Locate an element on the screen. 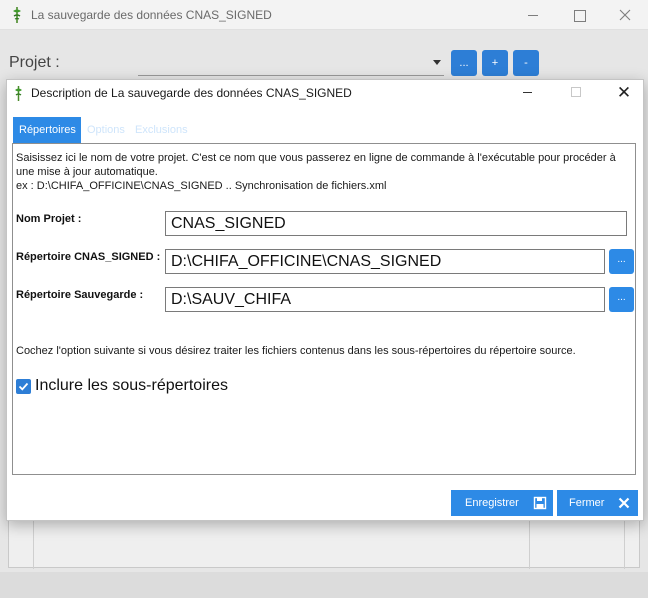 The width and height of the screenshot is (648, 598). close-button is located at coordinates (625, 15).